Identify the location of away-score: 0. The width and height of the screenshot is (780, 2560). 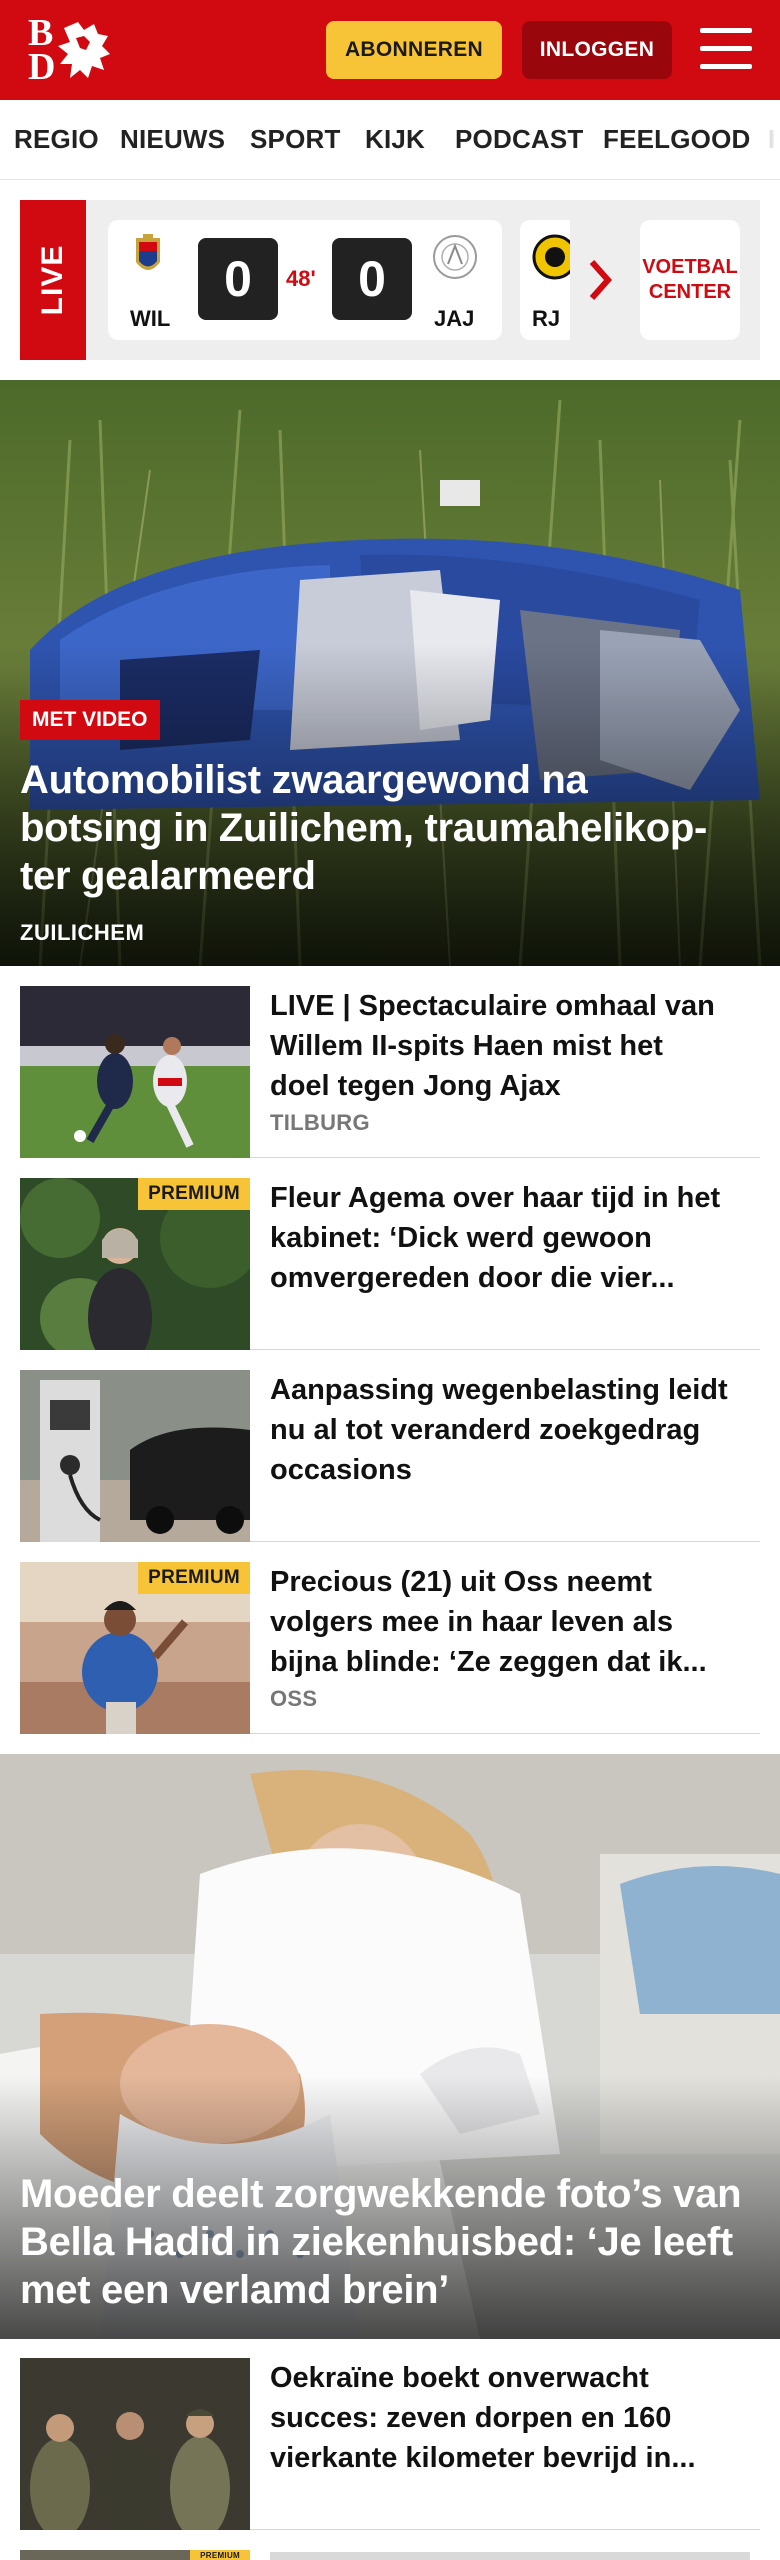
(372, 279).